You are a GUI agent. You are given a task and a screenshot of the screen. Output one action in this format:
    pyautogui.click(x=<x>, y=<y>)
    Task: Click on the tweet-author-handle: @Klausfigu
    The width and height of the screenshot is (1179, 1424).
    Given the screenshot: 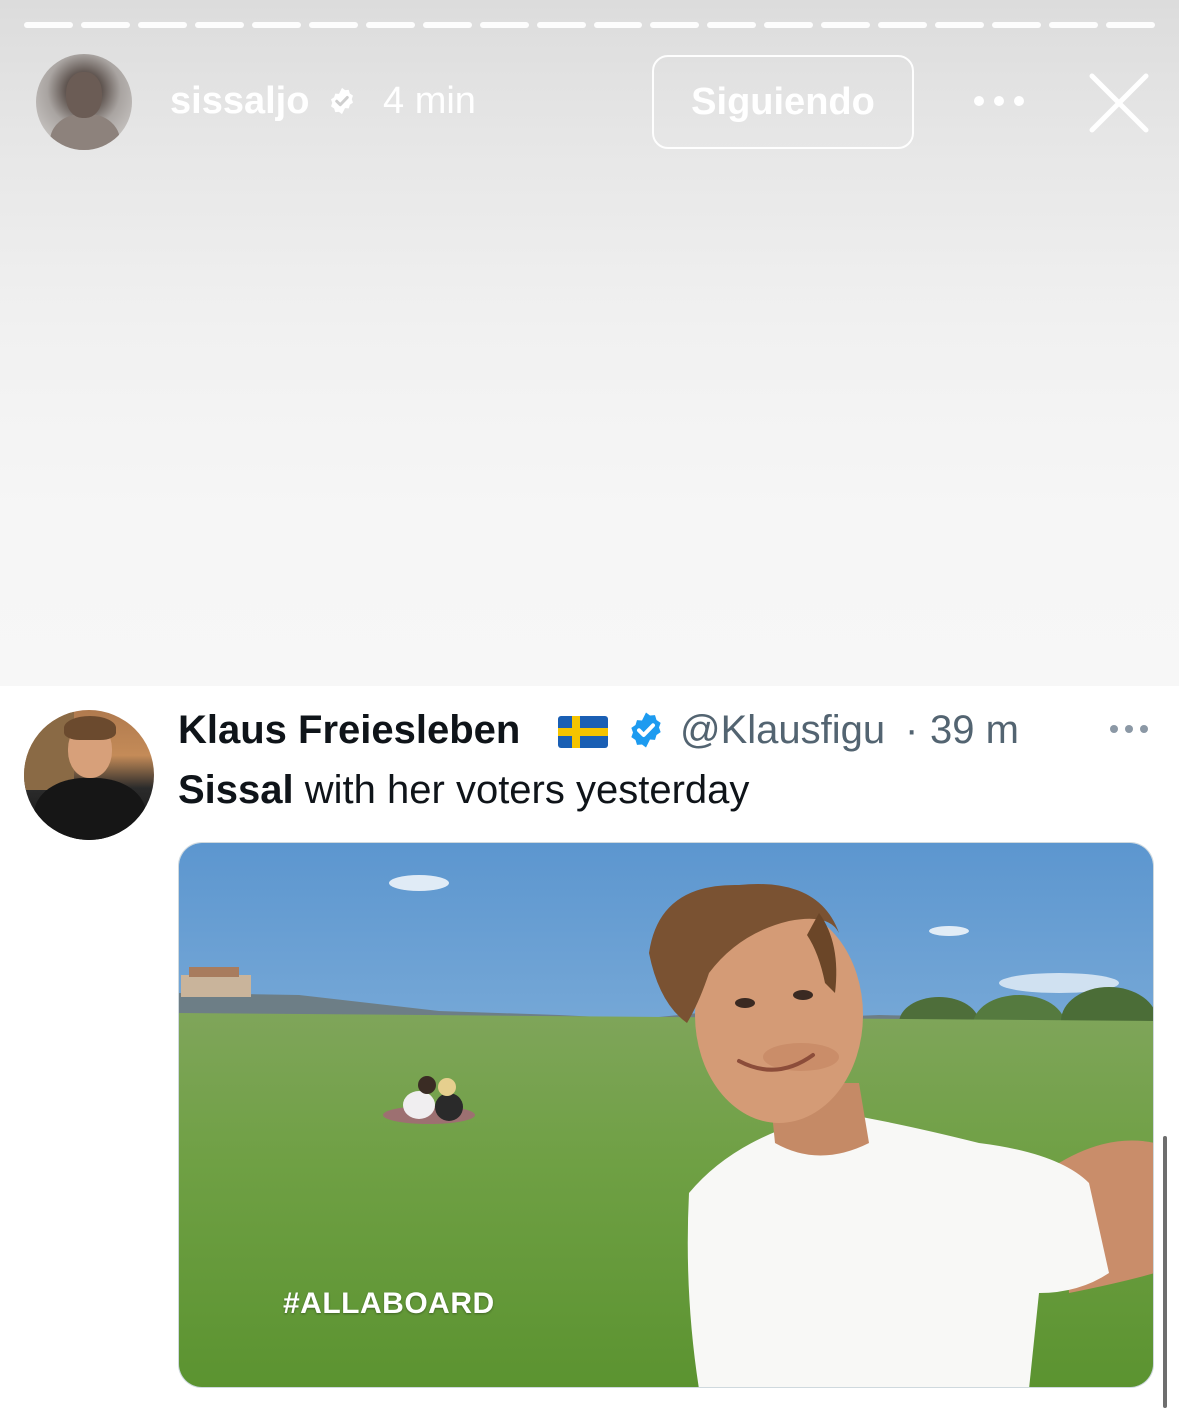 What is the action you would take?
    pyautogui.click(x=782, y=730)
    